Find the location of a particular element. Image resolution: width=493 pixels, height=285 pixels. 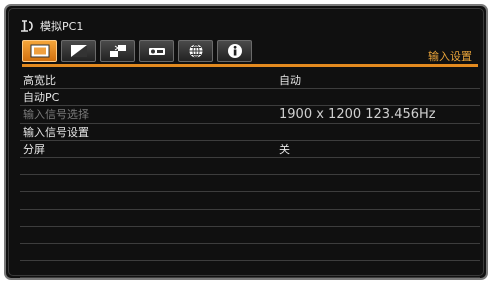

info-icon is located at coordinates (234, 51).